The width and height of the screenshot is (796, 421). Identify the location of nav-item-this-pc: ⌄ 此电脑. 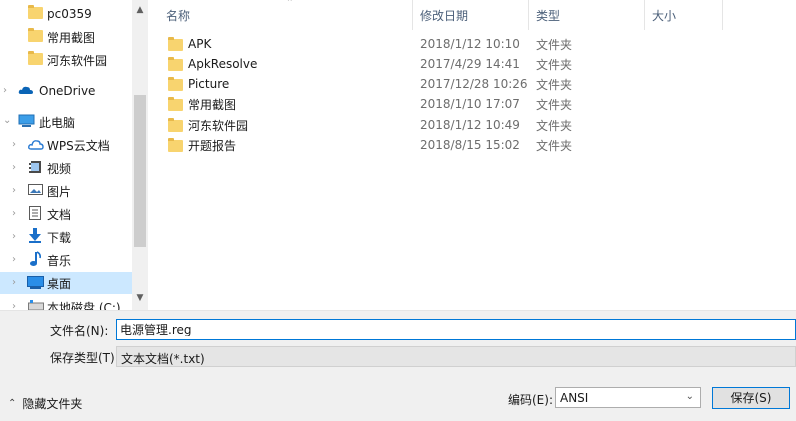
(66, 122).